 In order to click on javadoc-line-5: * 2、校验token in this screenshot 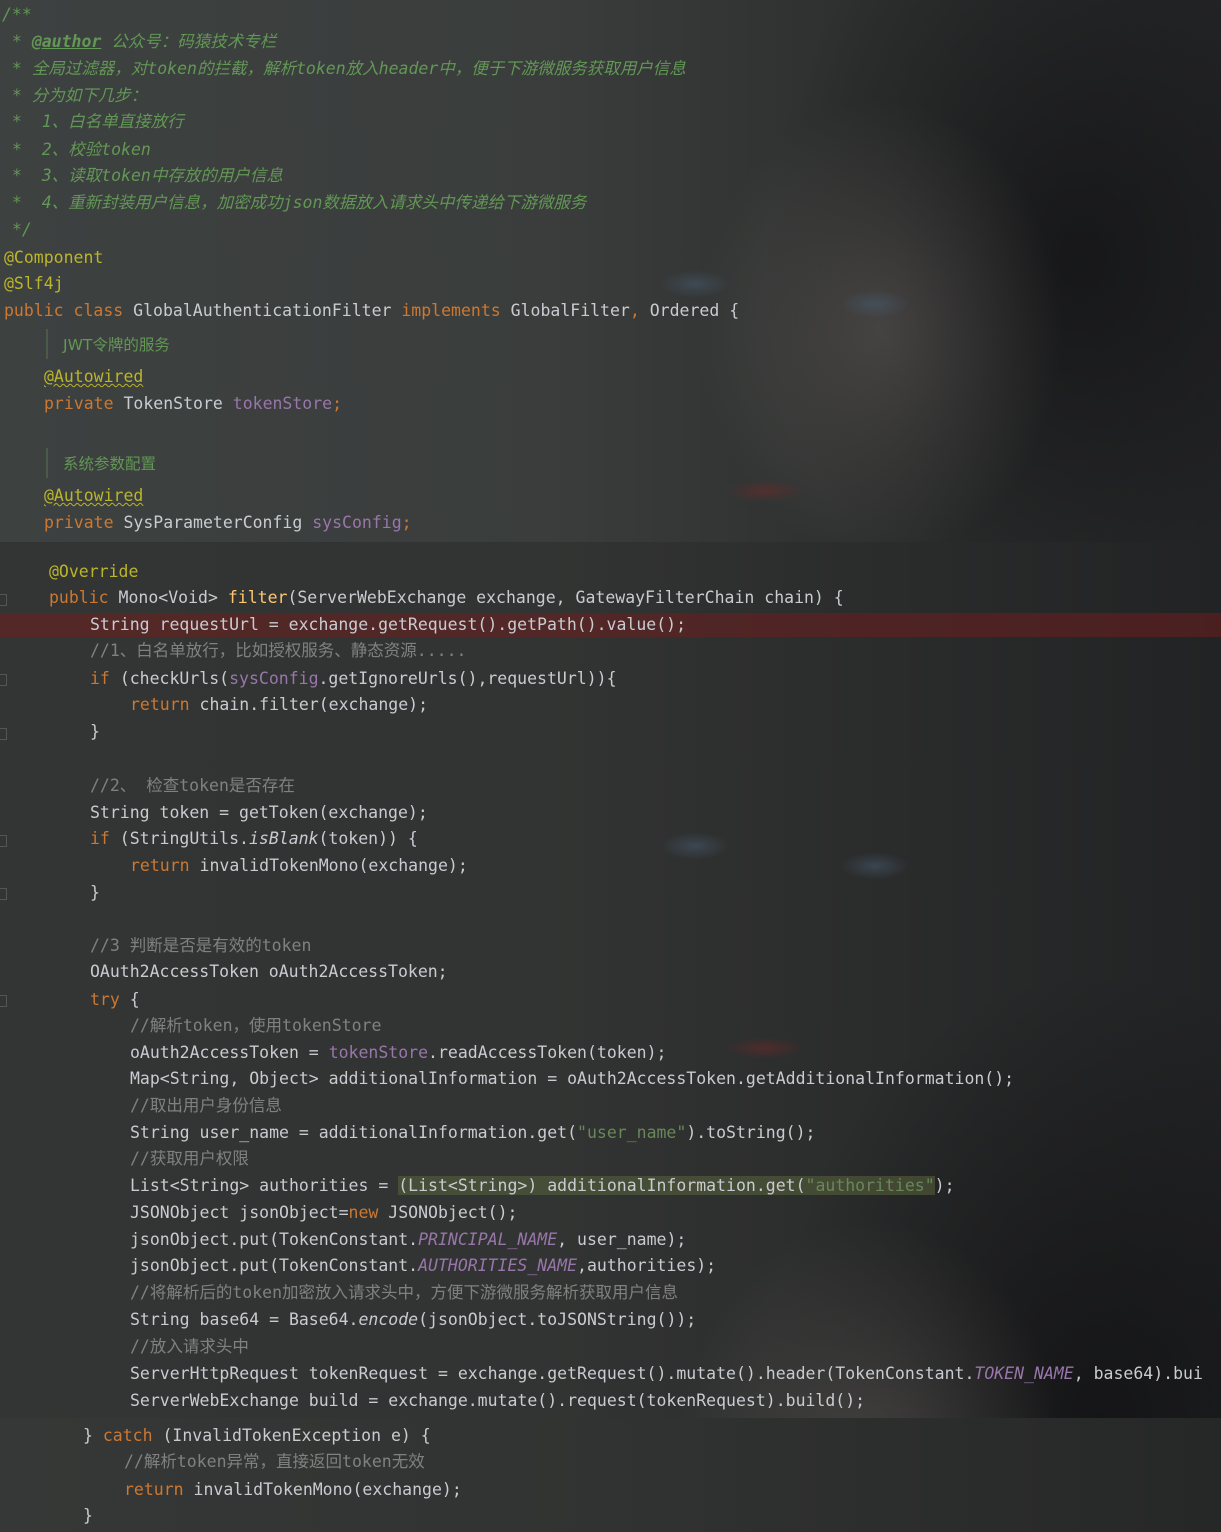, I will do `click(76, 149)`.